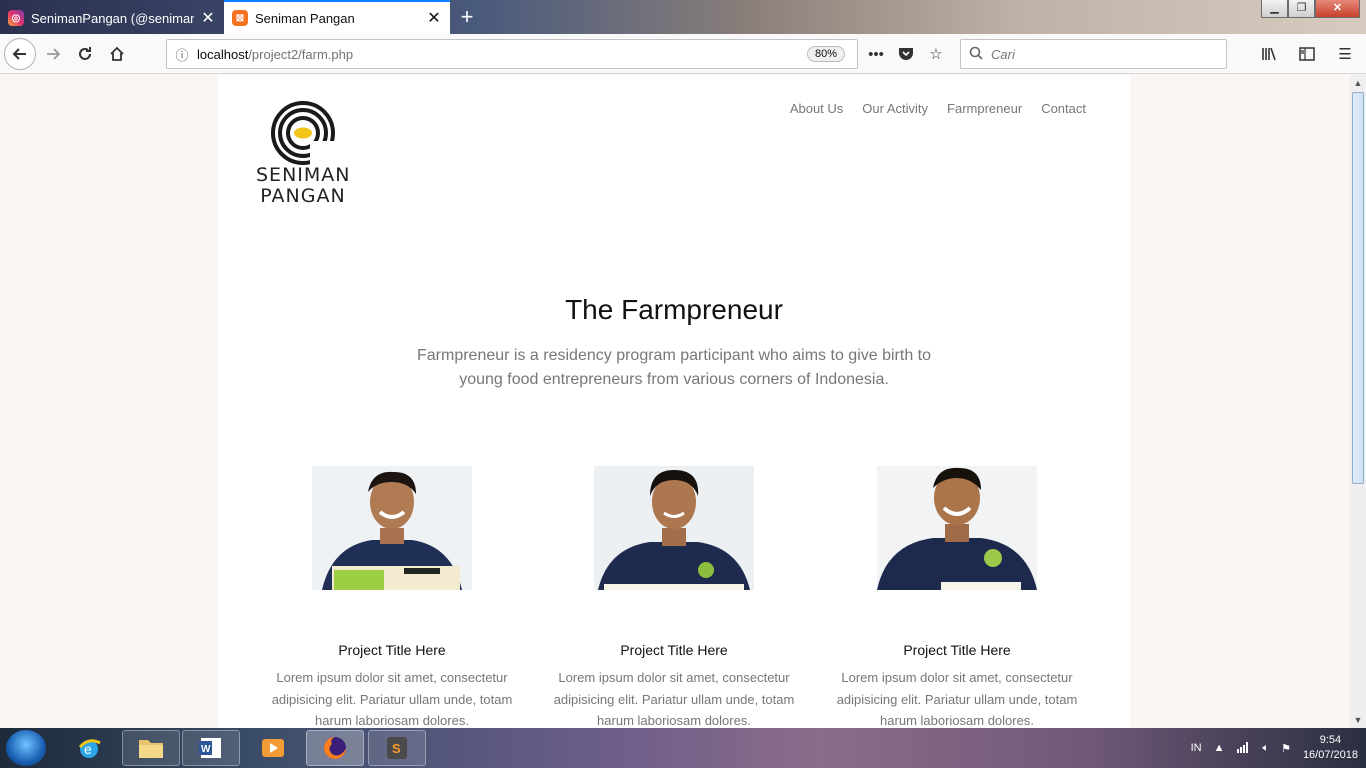 Image resolution: width=1366 pixels, height=768 pixels. Describe the element at coordinates (936, 54) in the screenshot. I see `bookmark-star-icon: ☆` at that location.